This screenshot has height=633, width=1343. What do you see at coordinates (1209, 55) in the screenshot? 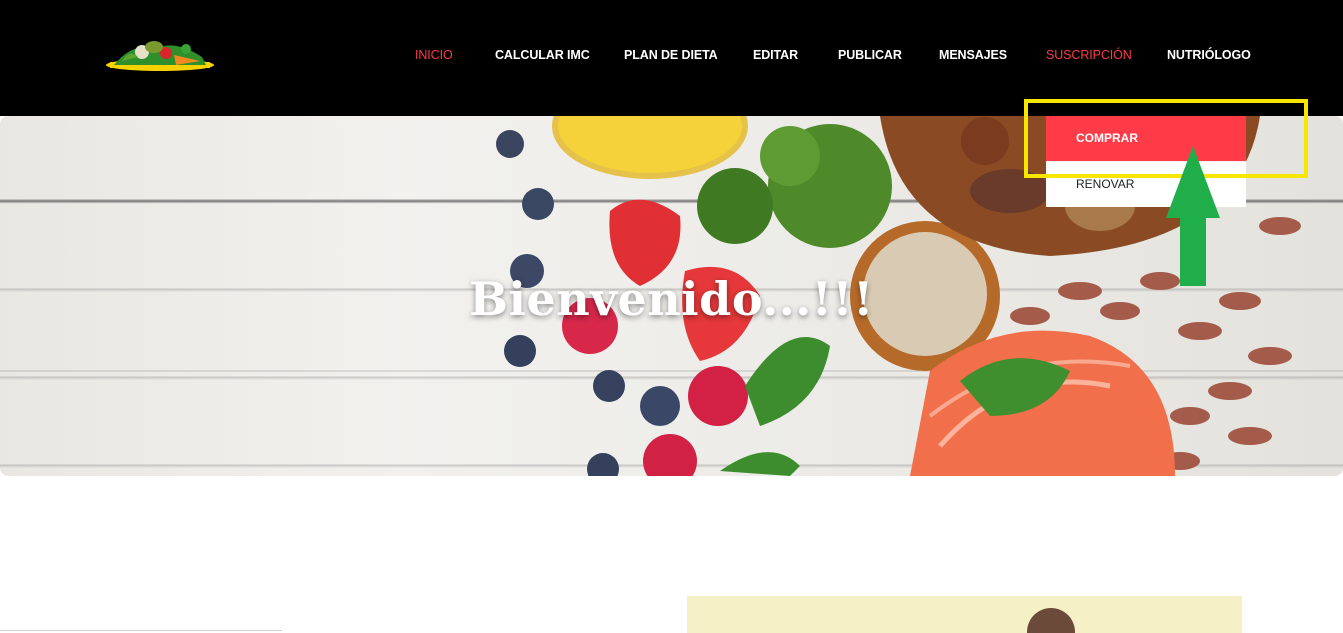
I see `nav-item-nutriologo: NUTRIÓLOGO` at bounding box center [1209, 55].